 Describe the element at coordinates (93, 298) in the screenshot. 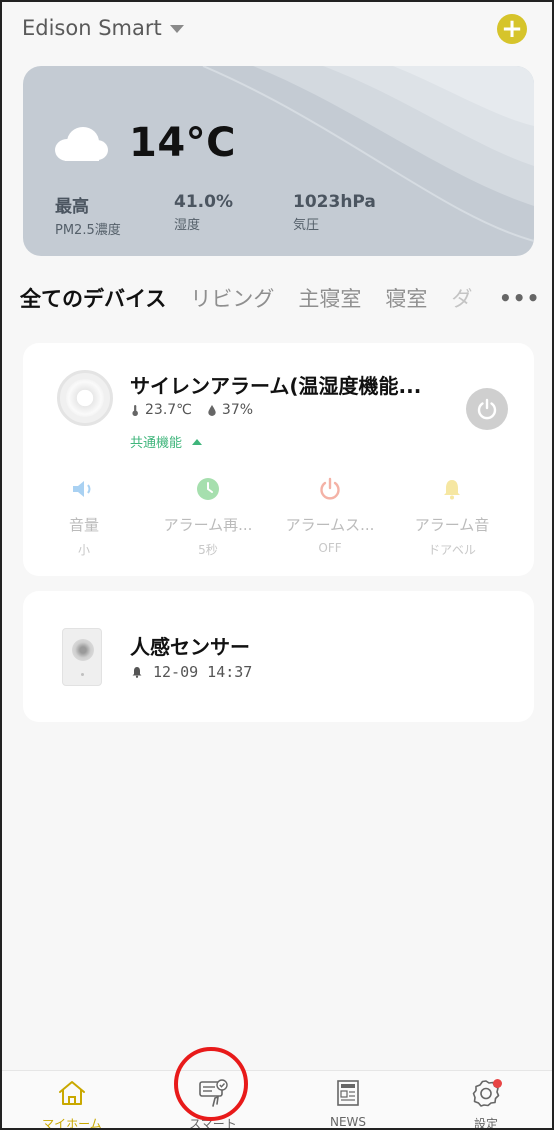

I see `tab-all-devices: 全てのデバイス` at that location.